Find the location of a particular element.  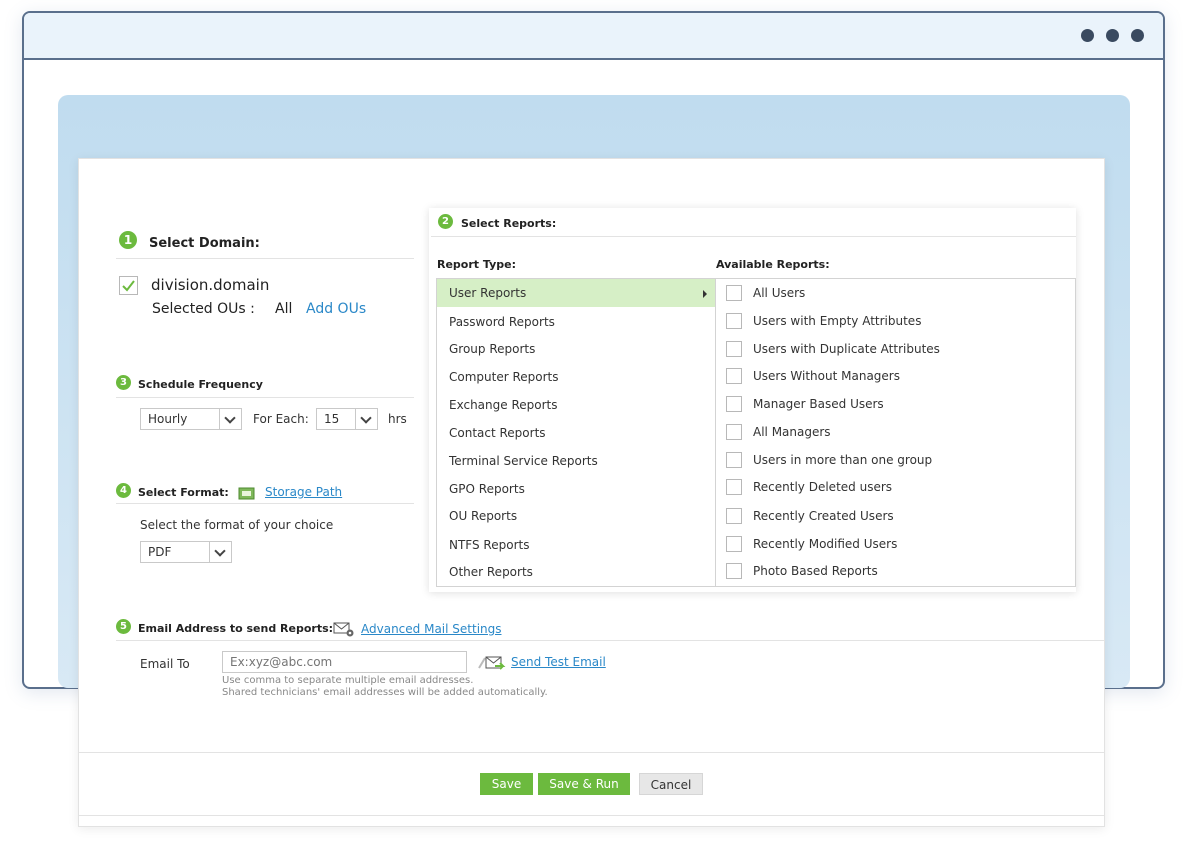

report-type-label: Other Reports is located at coordinates (491, 572).